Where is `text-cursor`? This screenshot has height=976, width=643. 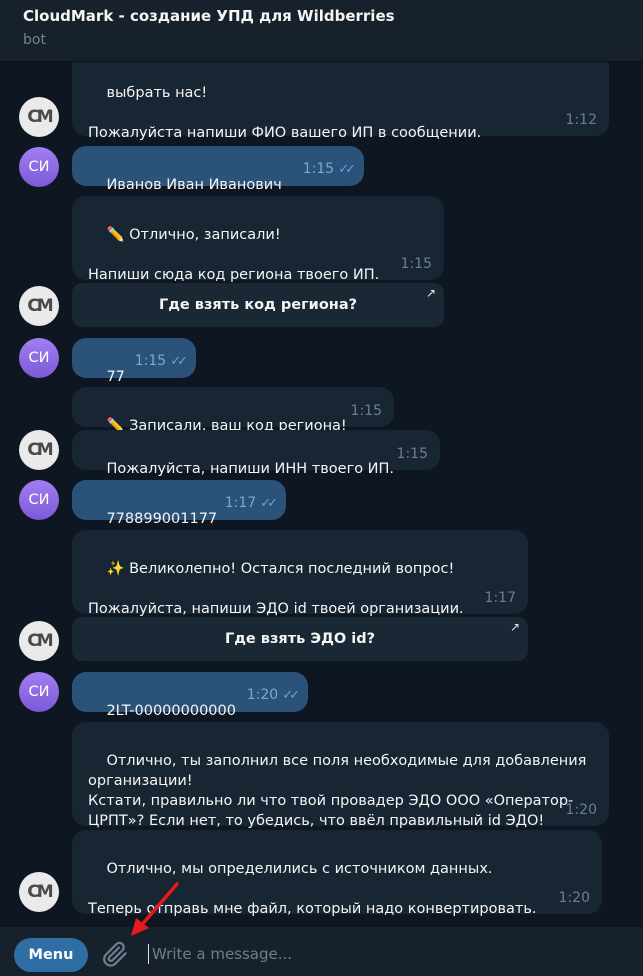 text-cursor is located at coordinates (148, 954).